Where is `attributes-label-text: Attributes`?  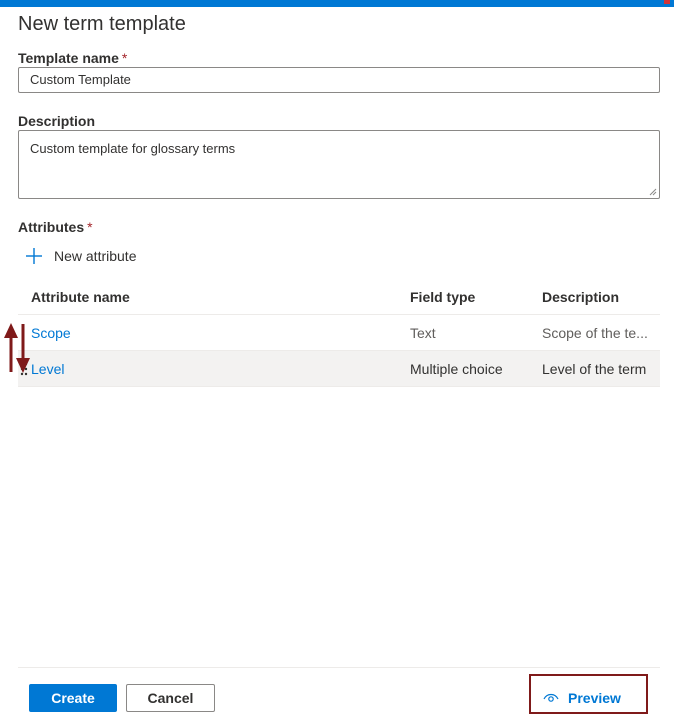 attributes-label-text: Attributes is located at coordinates (51, 227).